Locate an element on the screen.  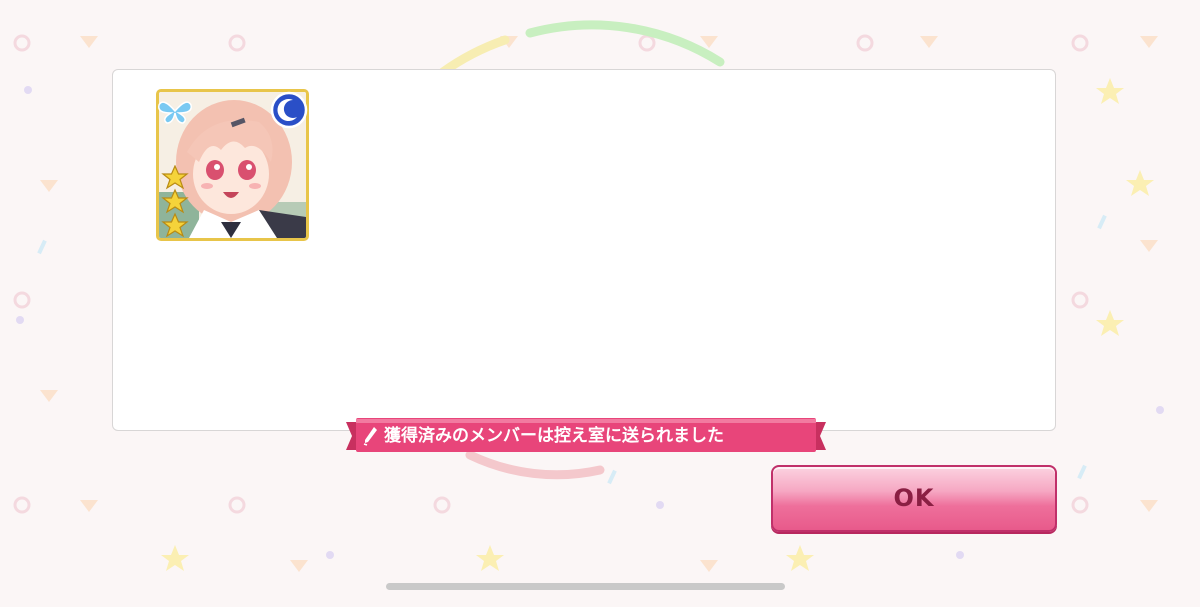
rarity-stars is located at coordinates (175, 201).